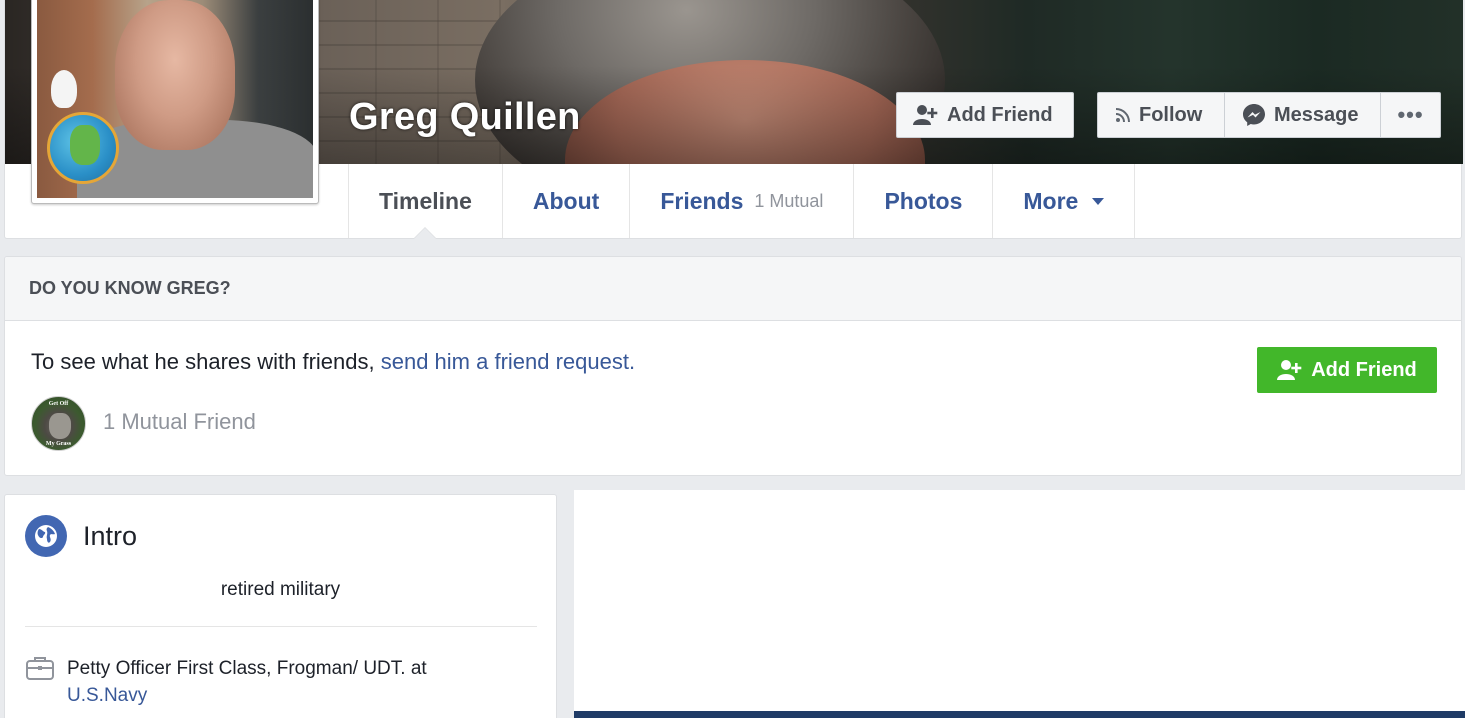 The width and height of the screenshot is (1465, 718). I want to click on message-button: Message, so click(1302, 115).